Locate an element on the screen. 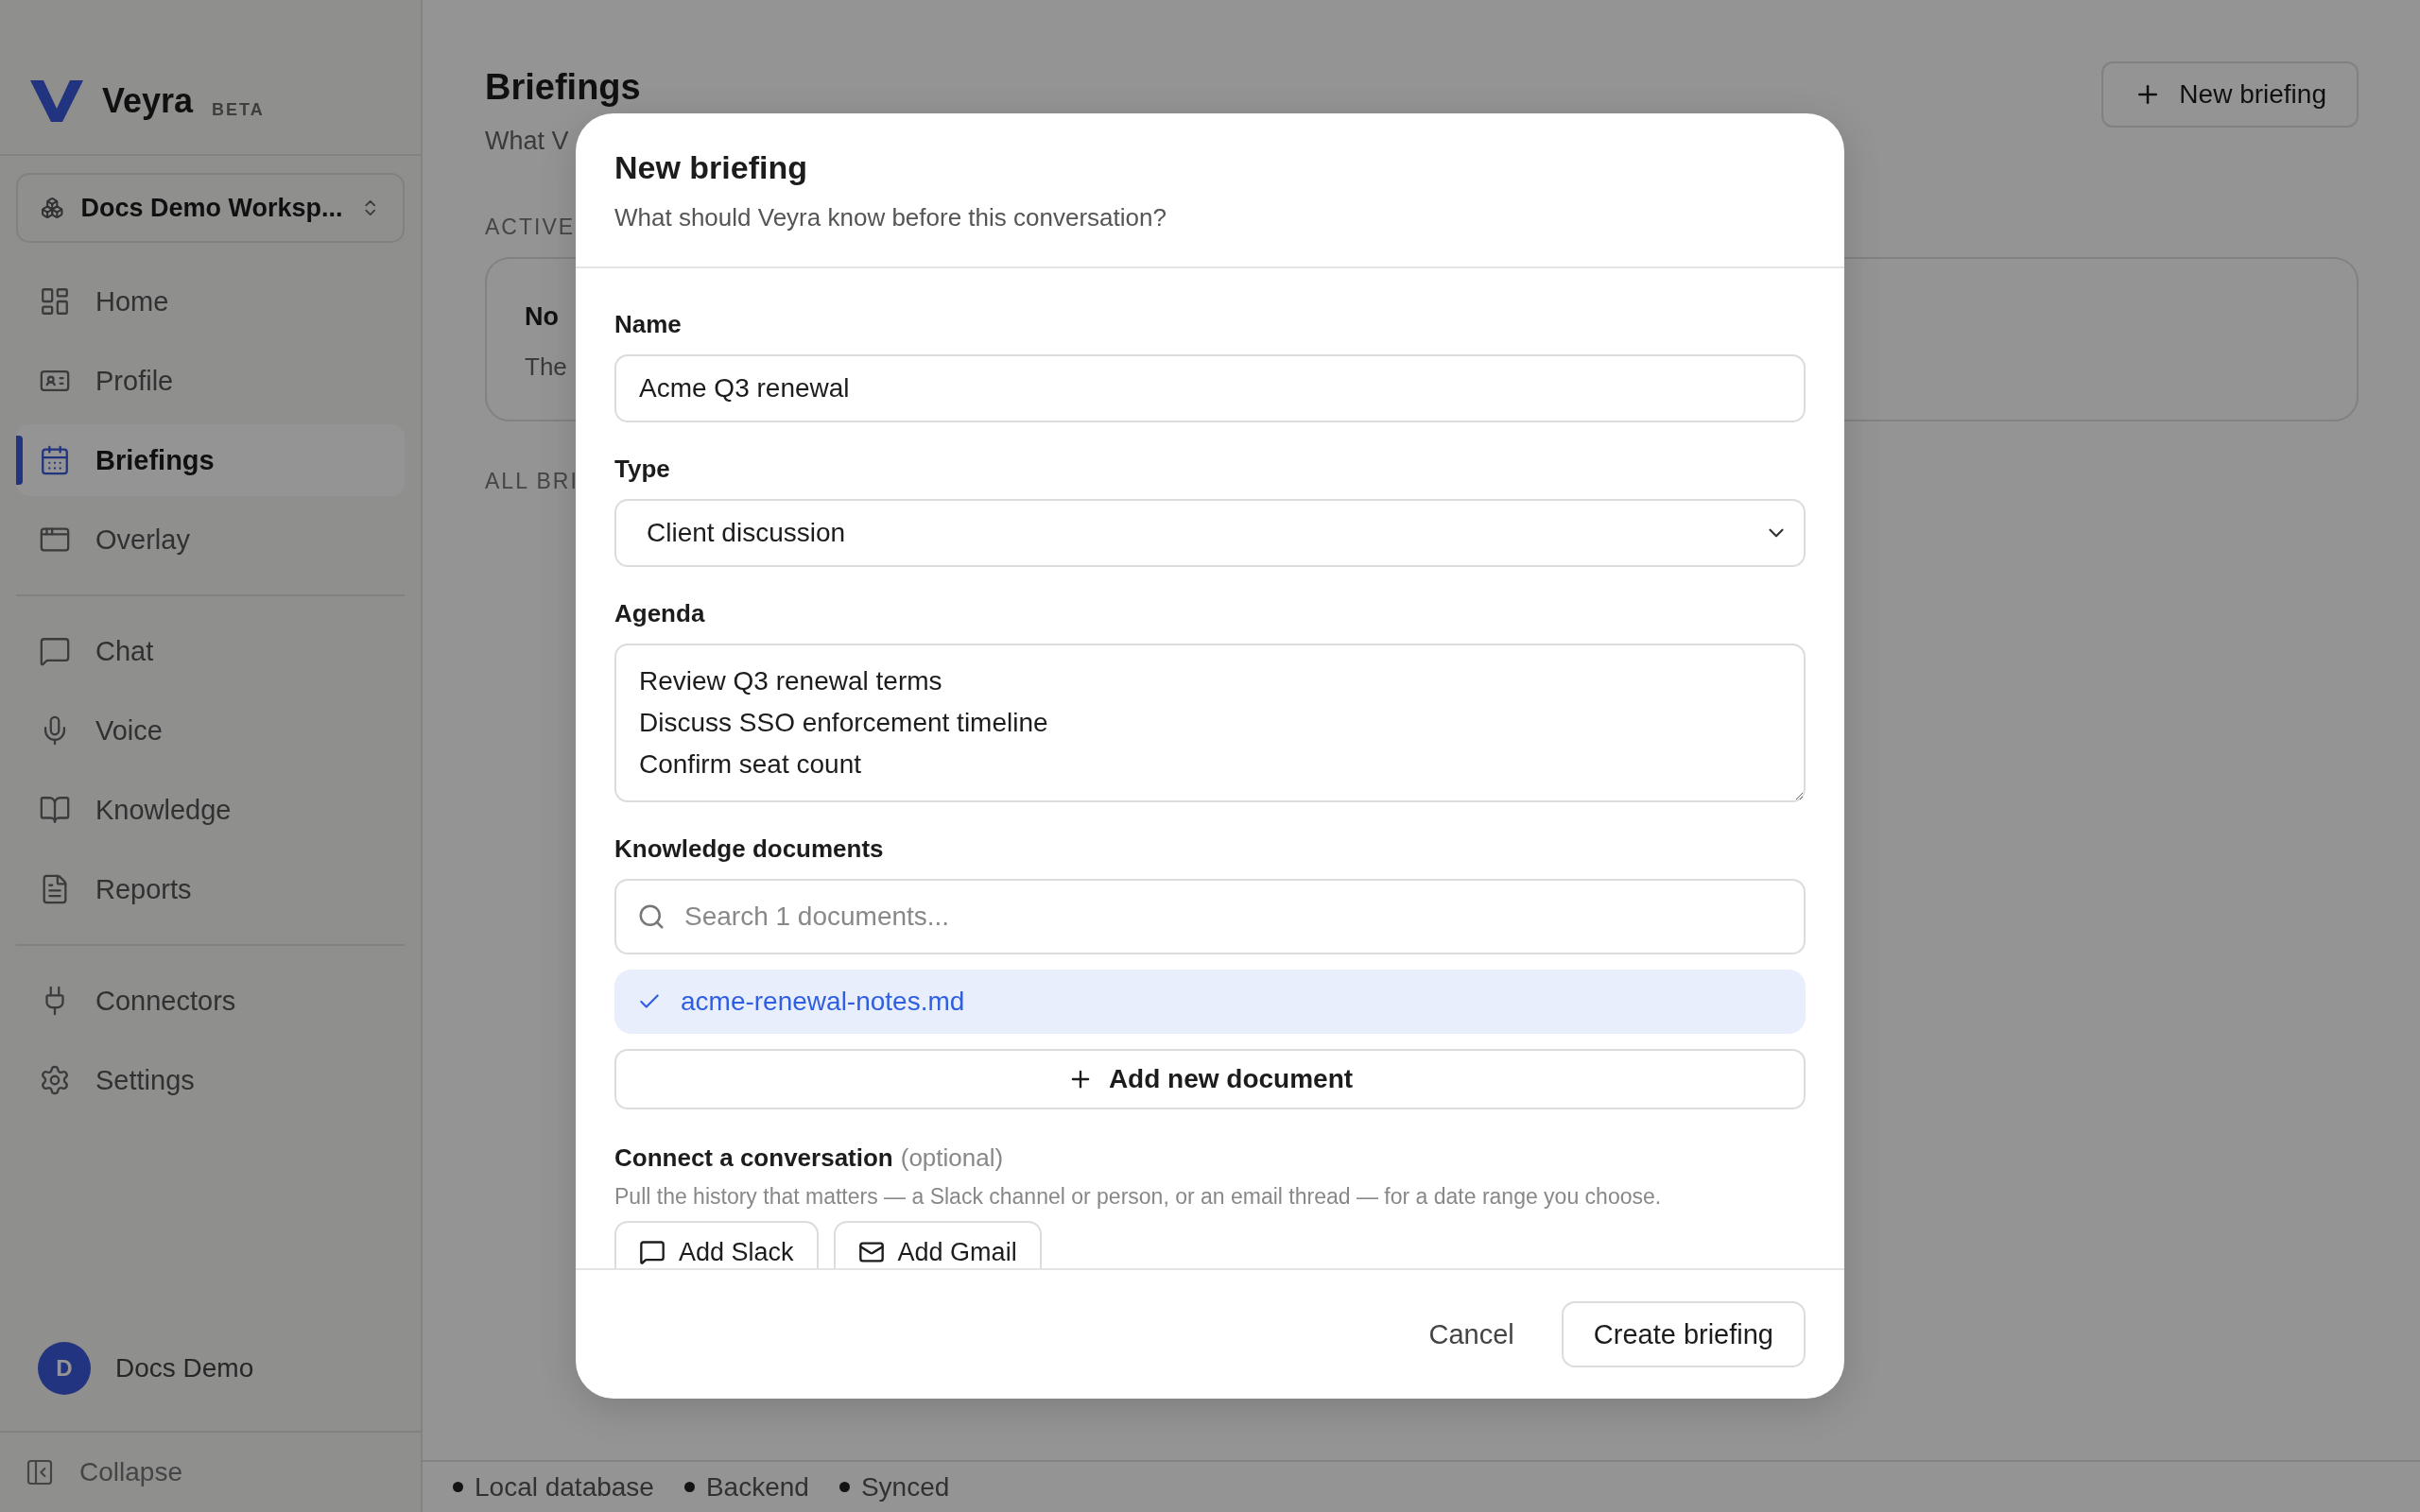  status-item: Local database is located at coordinates (553, 1487).